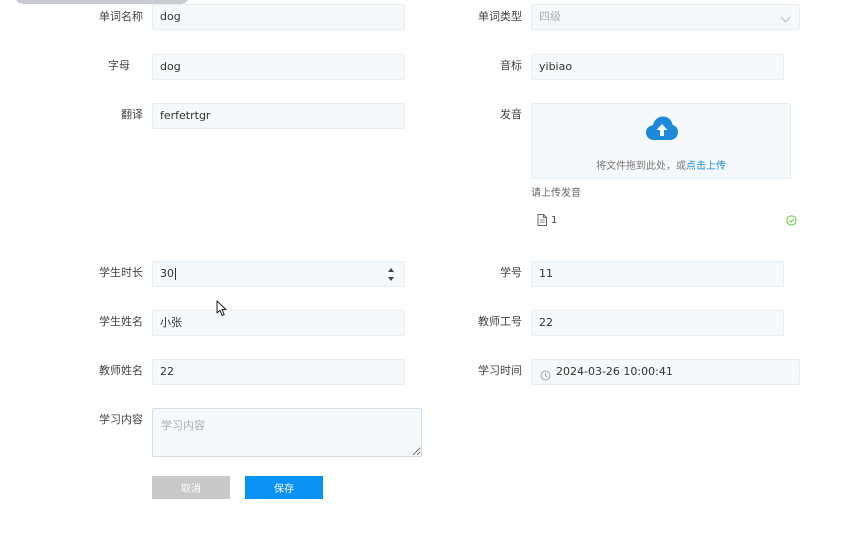 The height and width of the screenshot is (534, 857). Describe the element at coordinates (278, 67) in the screenshot. I see `letters-input: dog` at that location.